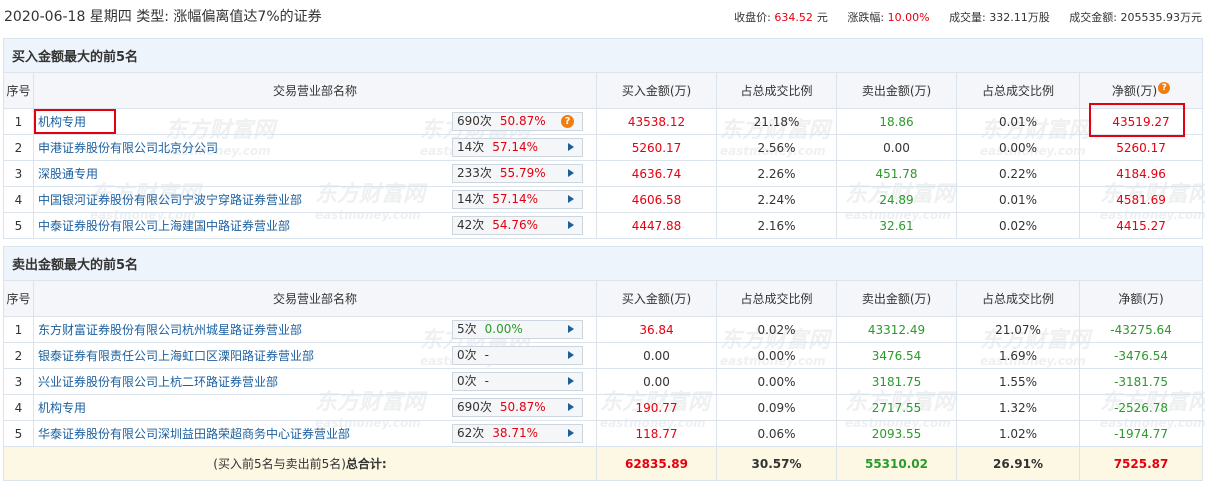 Image resolution: width=1205 pixels, height=493 pixels. Describe the element at coordinates (471, 225) in the screenshot. I see `appearance-count: 42次` at that location.